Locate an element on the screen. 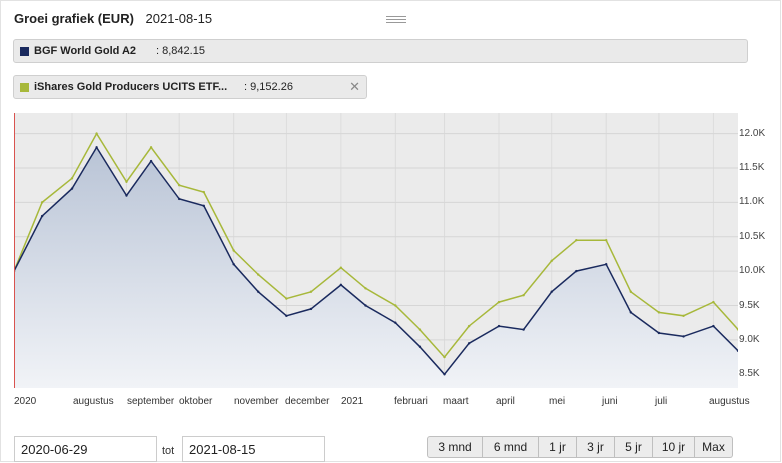 This screenshot has width=782, height=463. x-tick-label: februari is located at coordinates (411, 401).